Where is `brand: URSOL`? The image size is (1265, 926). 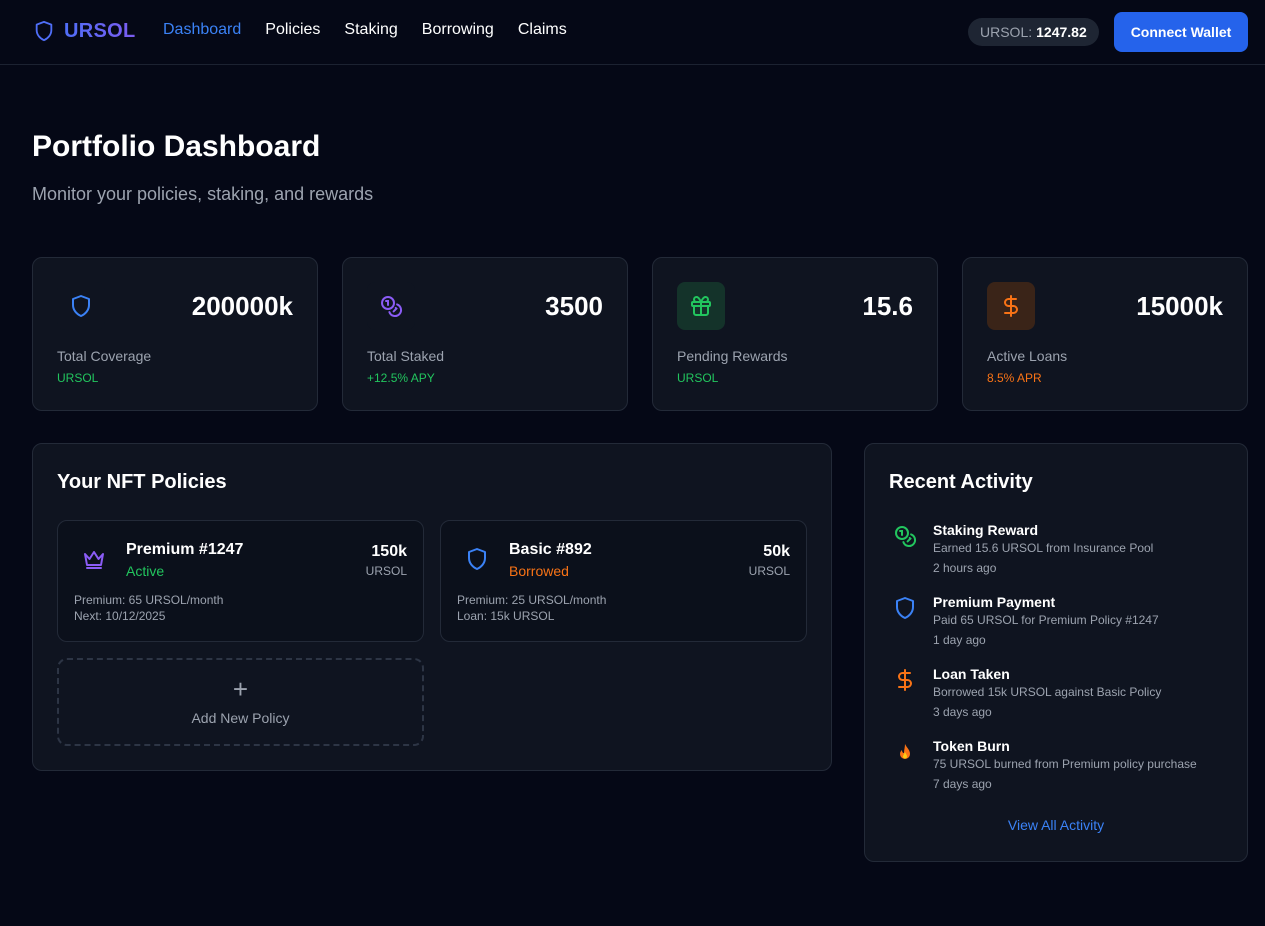
brand: URSOL is located at coordinates (84, 31).